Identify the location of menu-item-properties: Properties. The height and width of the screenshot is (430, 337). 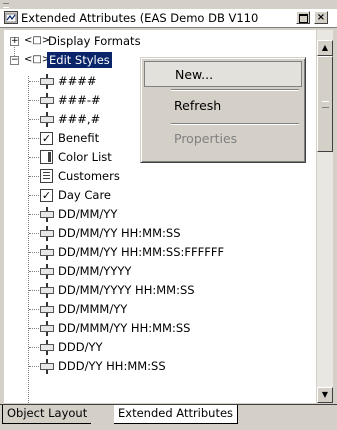
(206, 138).